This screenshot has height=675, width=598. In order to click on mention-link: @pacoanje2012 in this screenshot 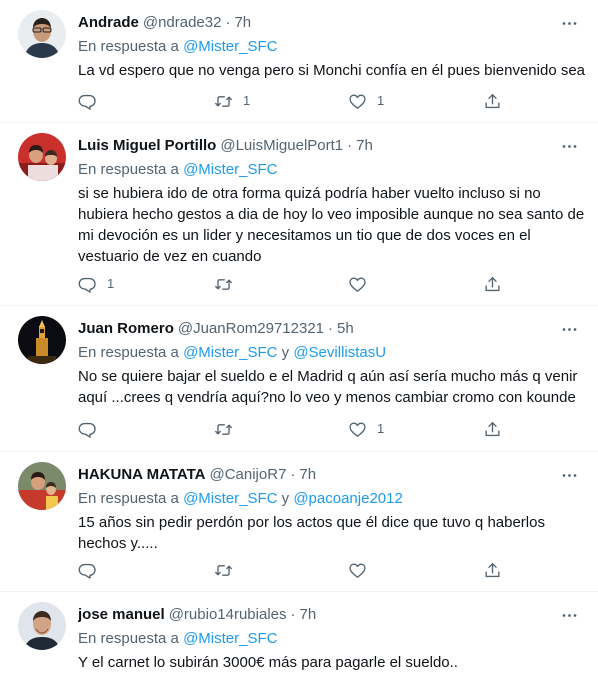, I will do `click(347, 498)`.